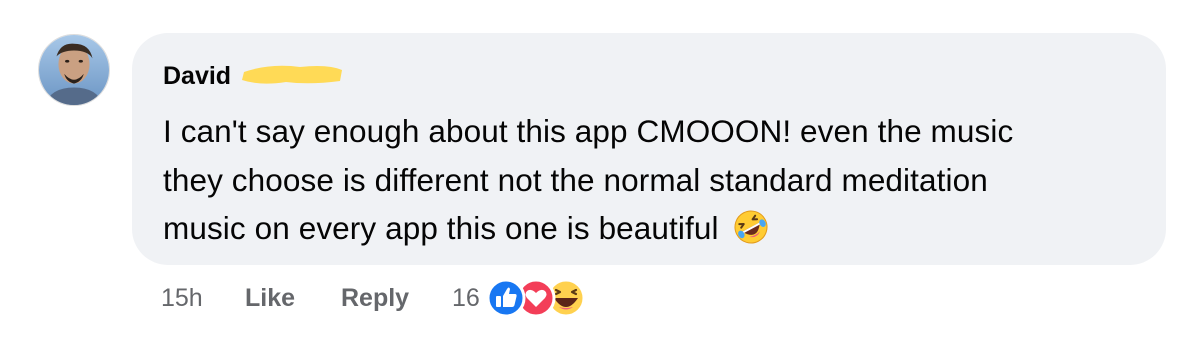 This screenshot has width=1200, height=351. I want to click on comment-line-last: music on every app this one is beautiful, so click(658, 228).